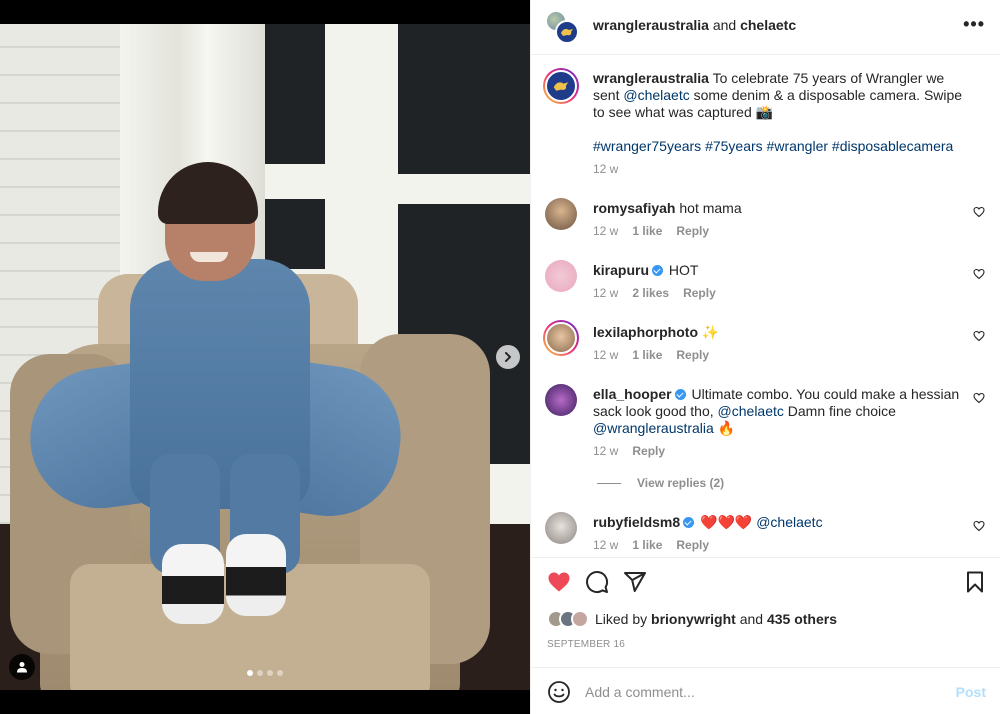  Describe the element at coordinates (636, 522) in the screenshot. I see `comment-username: rubyfieldsm8` at that location.